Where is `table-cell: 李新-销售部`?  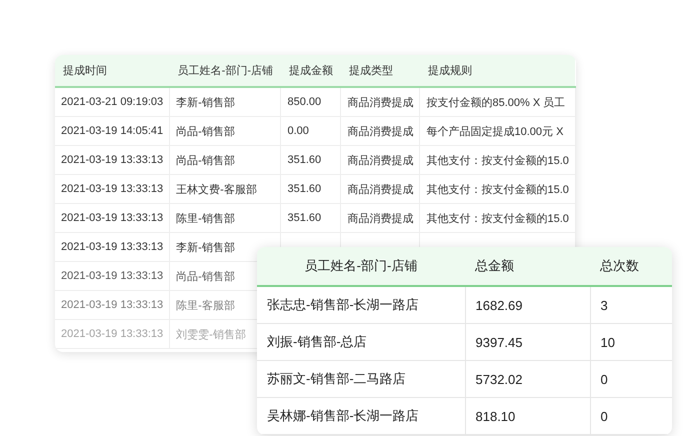 table-cell: 李新-销售部 is located at coordinates (225, 101).